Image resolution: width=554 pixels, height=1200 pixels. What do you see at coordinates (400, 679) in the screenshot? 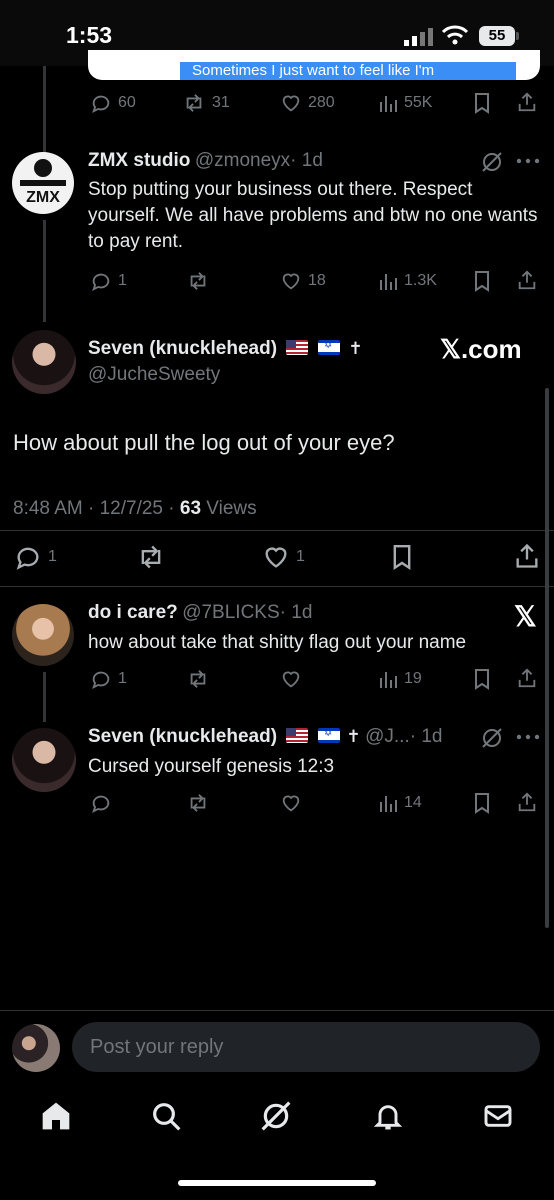
I see `views-button: 19` at bounding box center [400, 679].